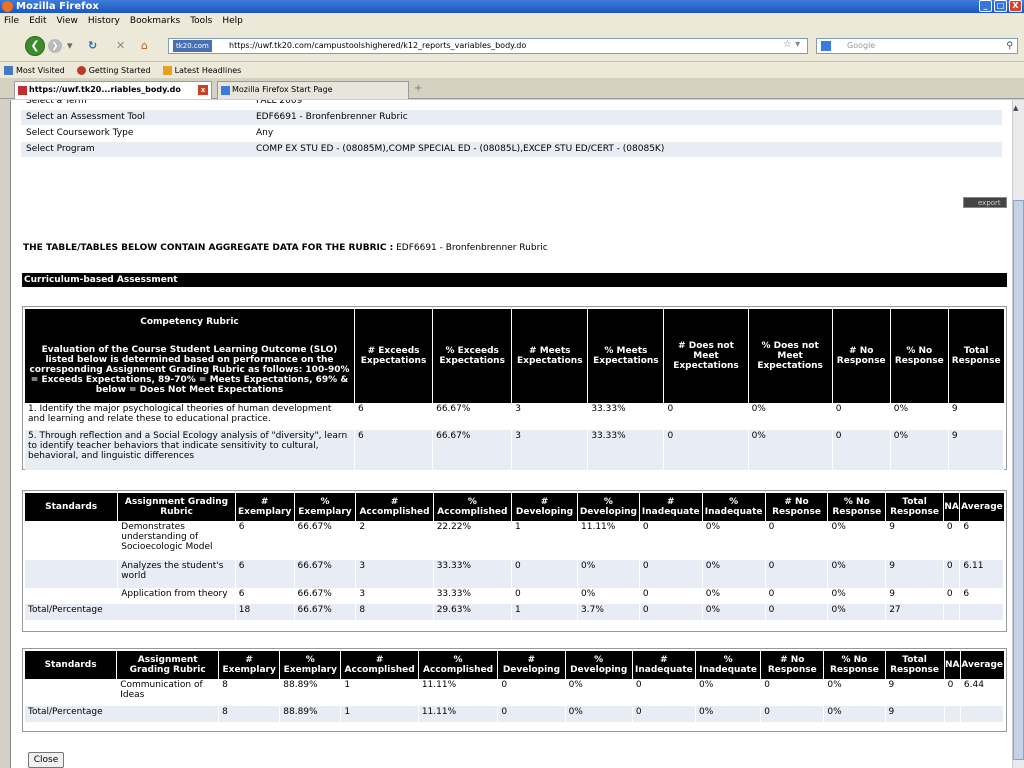 This screenshot has width=1024, height=768. Describe the element at coordinates (1015, 108) in the screenshot. I see `scroll-up-arrow-icon: ▲` at that location.